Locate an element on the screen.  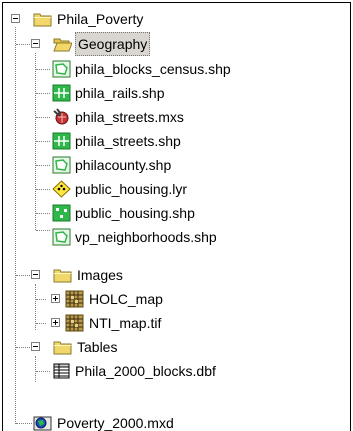
tree-item-philacounty: philacounty.shp is located at coordinates (176, 165).